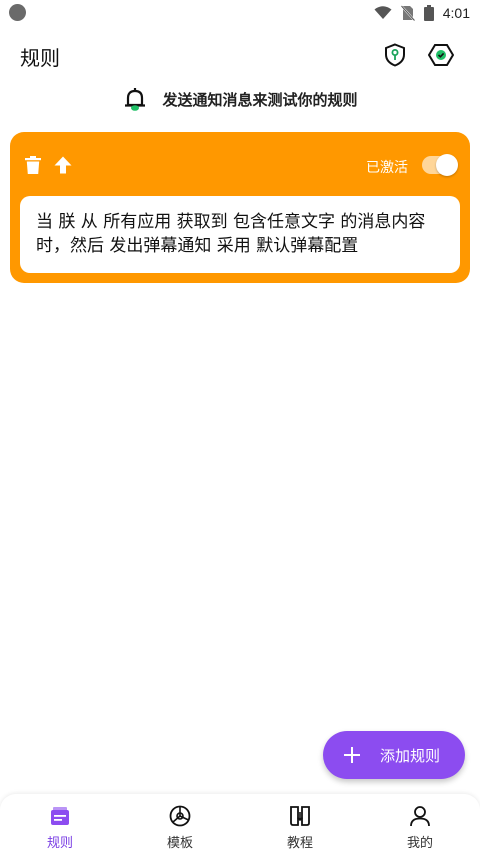 The height and width of the screenshot is (854, 480). I want to click on trash-icon, so click(33, 165).